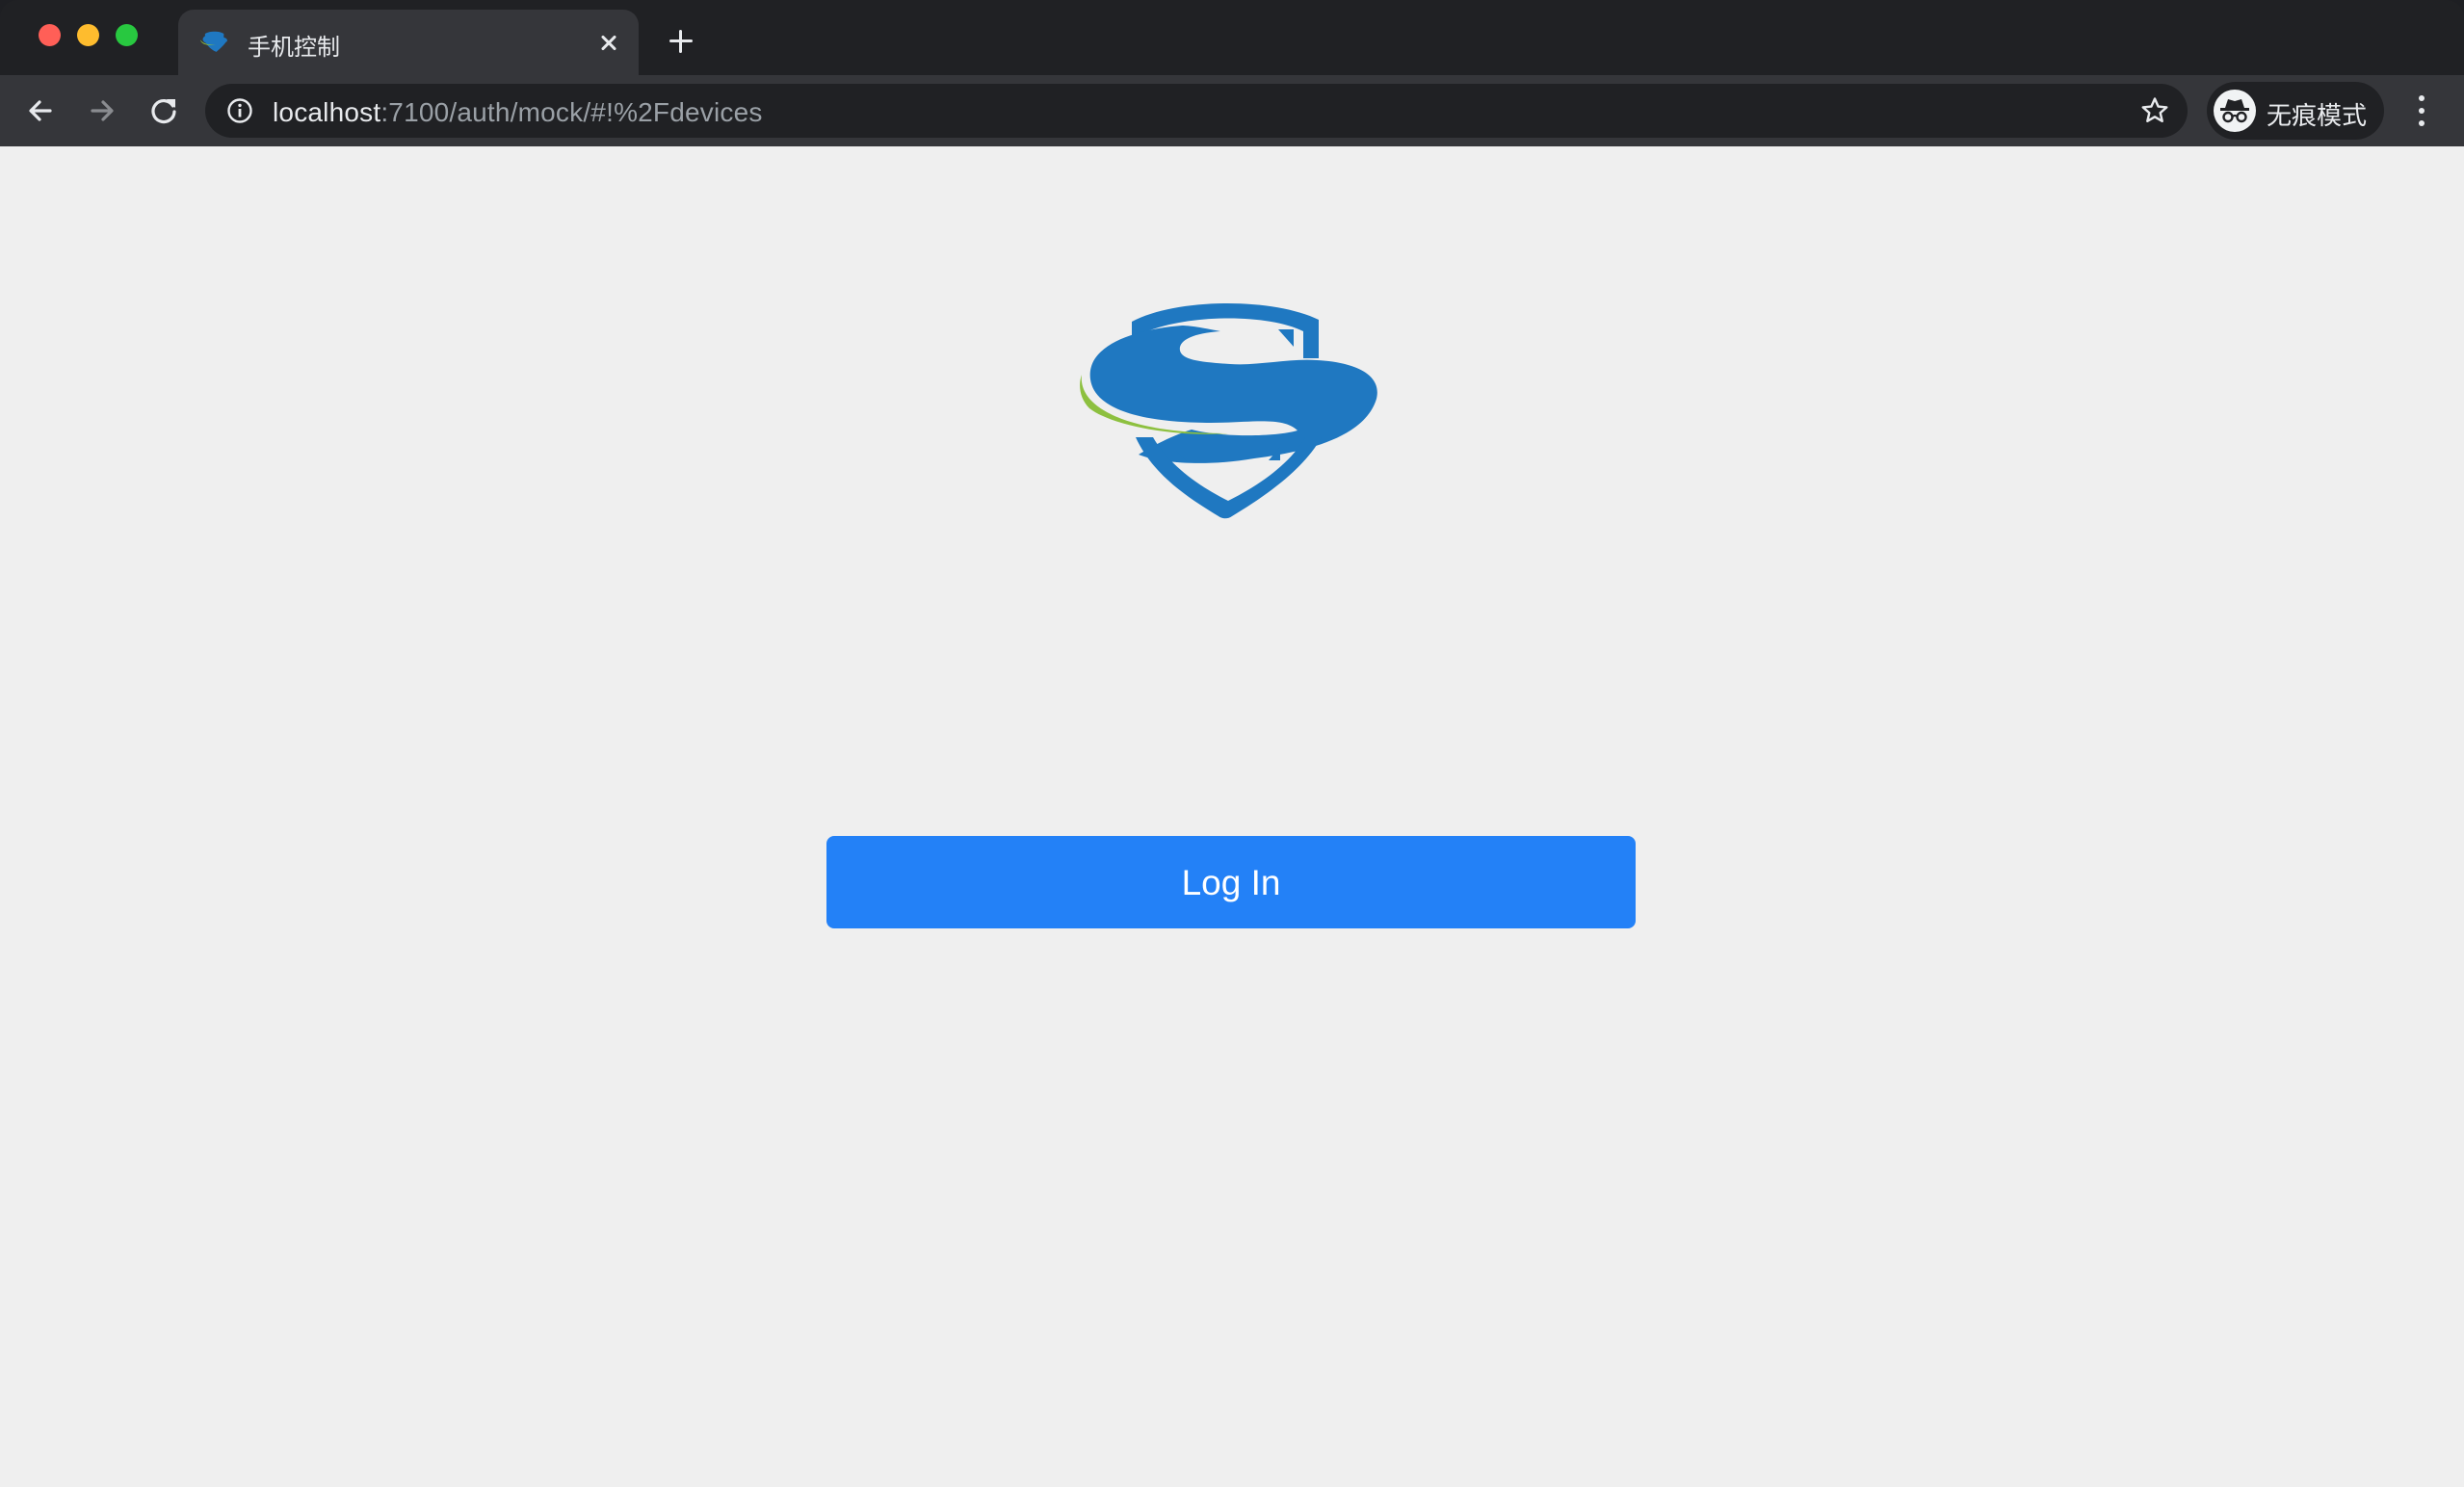  Describe the element at coordinates (1232, 37) in the screenshot. I see `tab-strip: 手机控制` at that location.